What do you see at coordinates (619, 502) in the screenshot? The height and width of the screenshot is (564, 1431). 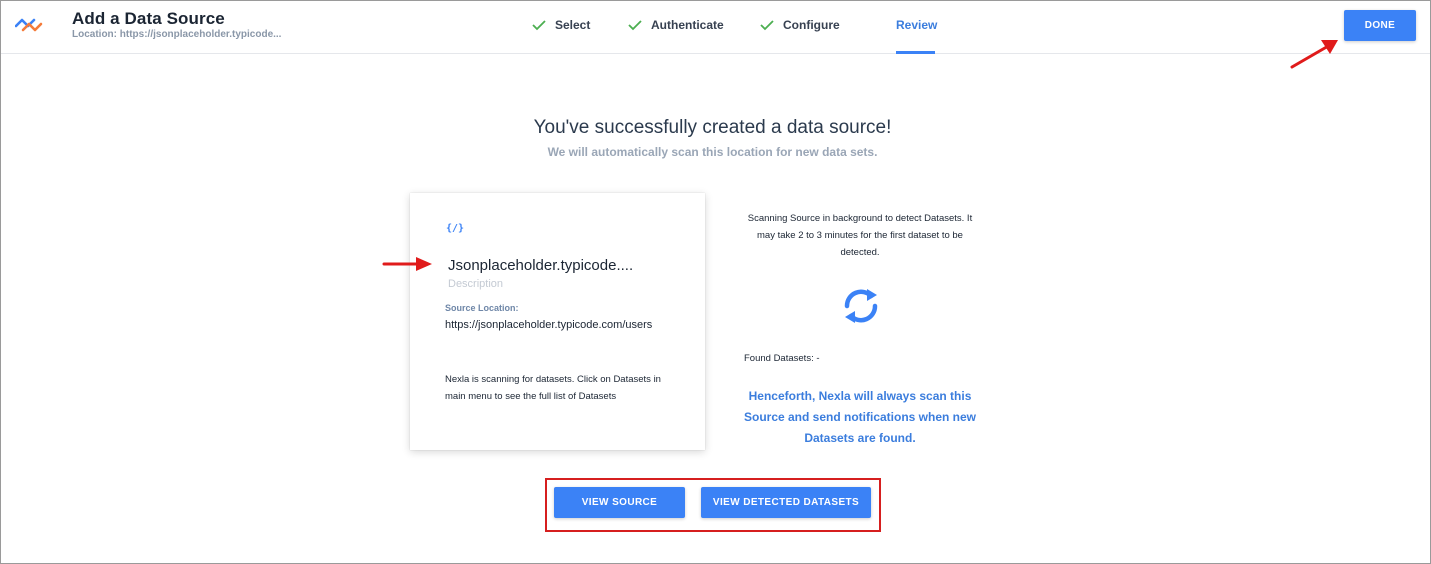 I see `view-source-button: VIEW SOURCE` at bounding box center [619, 502].